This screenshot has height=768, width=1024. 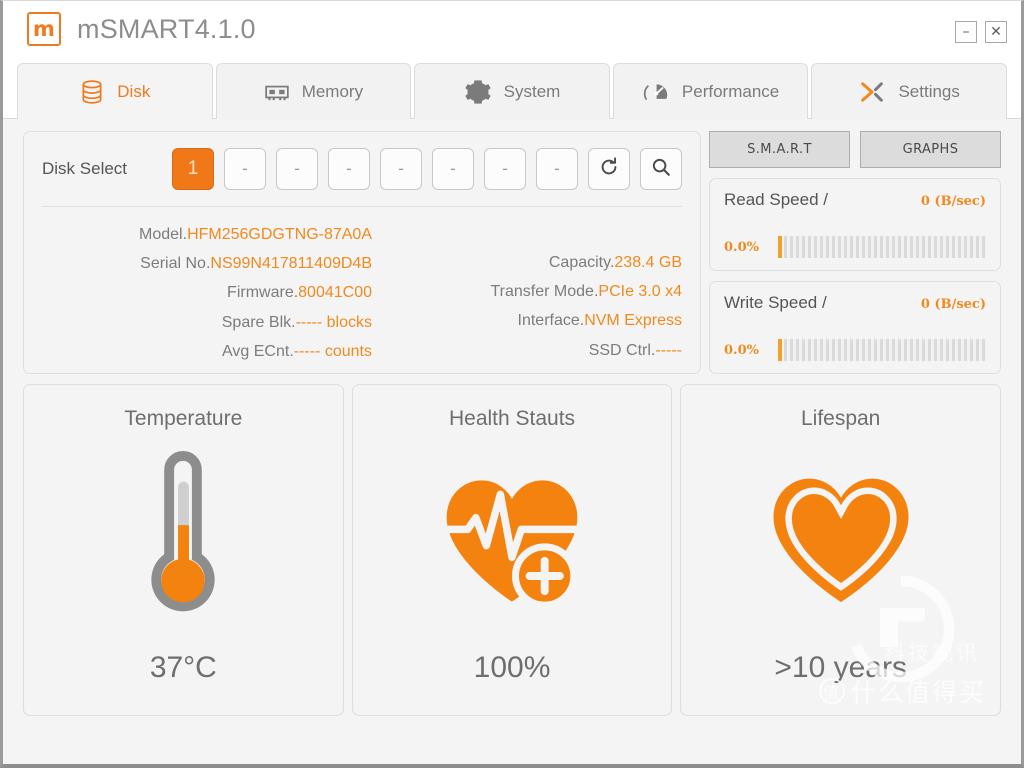 I want to click on disk-slot-1: 1, so click(x=193, y=169).